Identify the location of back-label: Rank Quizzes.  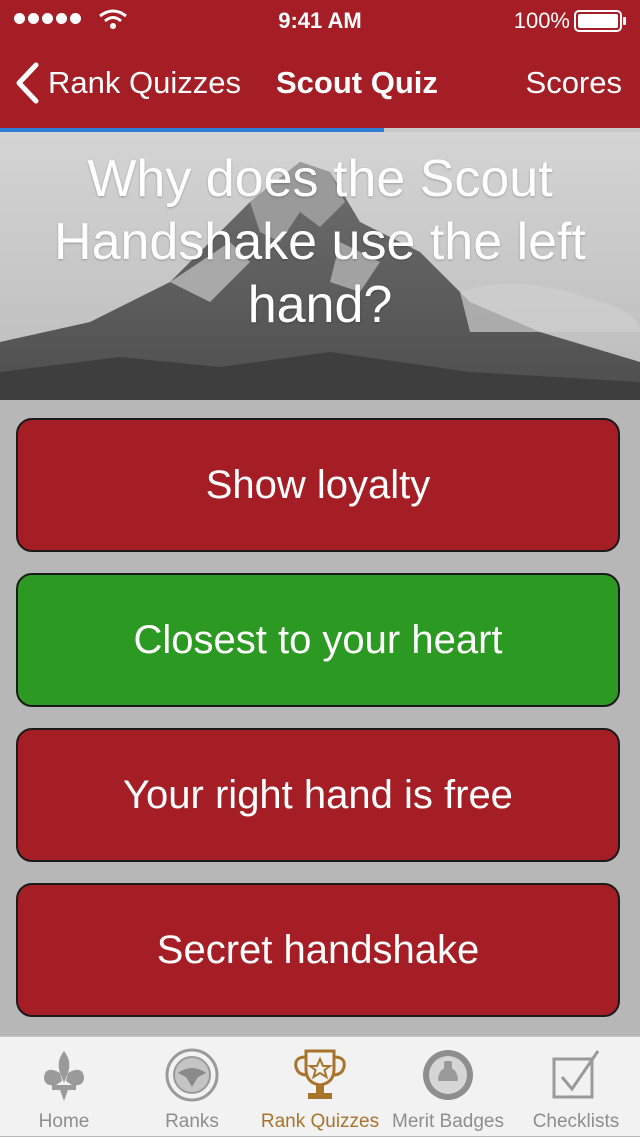
(144, 82).